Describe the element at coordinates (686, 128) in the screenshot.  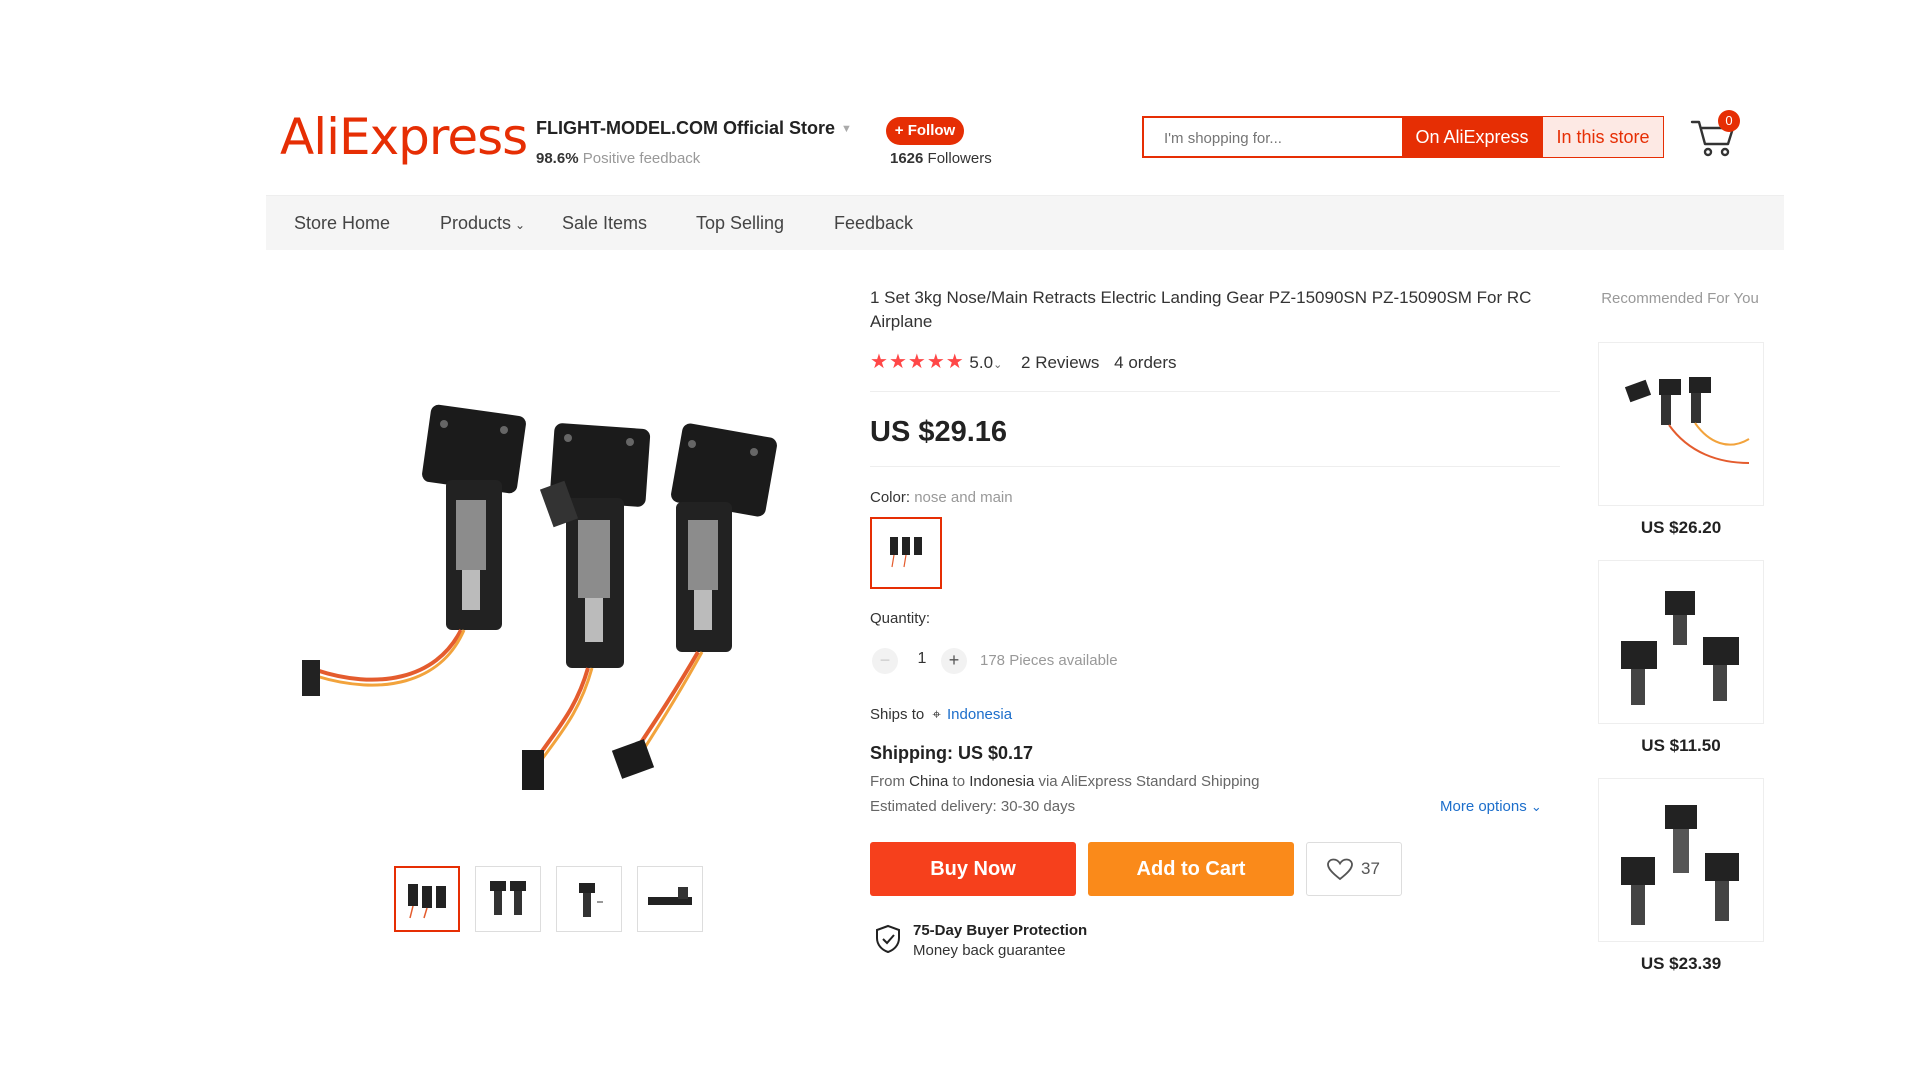
I see `store-name-text: FLIGHT-MODEL.COM Official Store` at that location.